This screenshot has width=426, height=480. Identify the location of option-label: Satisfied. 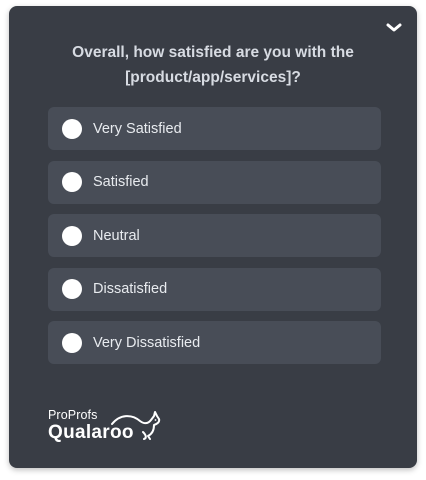
(121, 182).